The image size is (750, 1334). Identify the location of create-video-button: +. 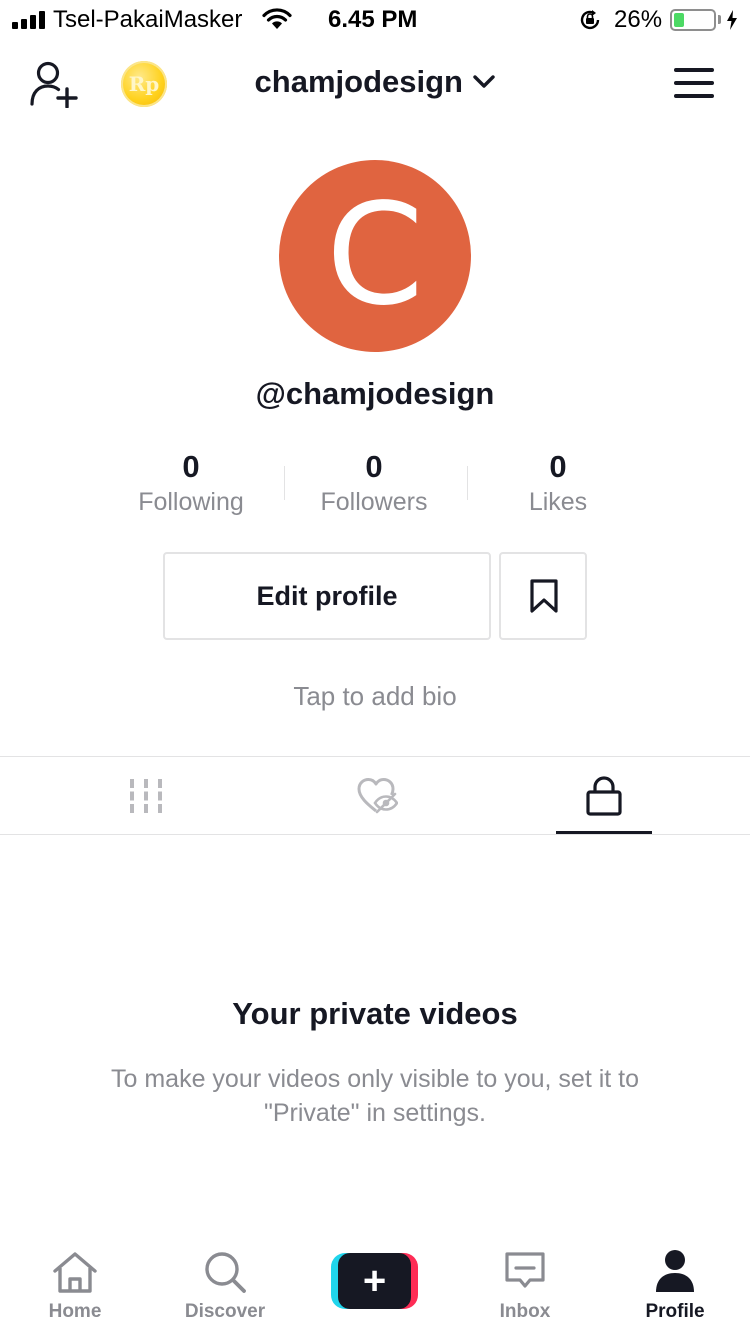
(374, 1281).